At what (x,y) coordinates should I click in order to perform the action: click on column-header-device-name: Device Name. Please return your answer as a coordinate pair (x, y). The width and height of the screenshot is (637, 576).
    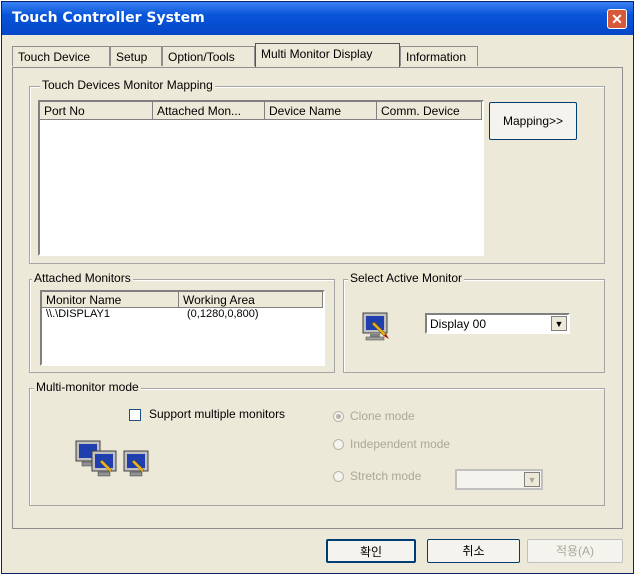
    Looking at the image, I should click on (321, 111).